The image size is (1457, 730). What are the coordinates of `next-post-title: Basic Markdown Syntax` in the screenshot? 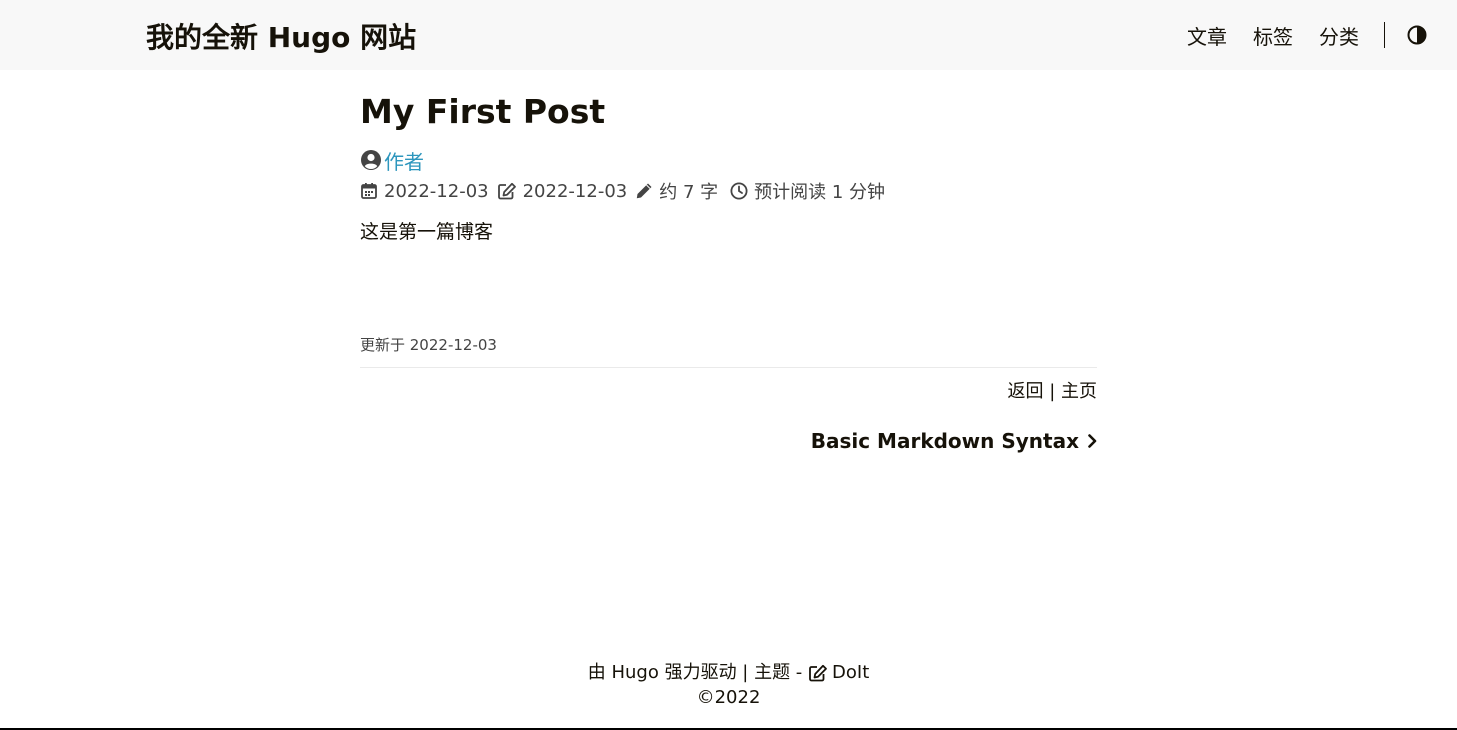 It's located at (944, 441).